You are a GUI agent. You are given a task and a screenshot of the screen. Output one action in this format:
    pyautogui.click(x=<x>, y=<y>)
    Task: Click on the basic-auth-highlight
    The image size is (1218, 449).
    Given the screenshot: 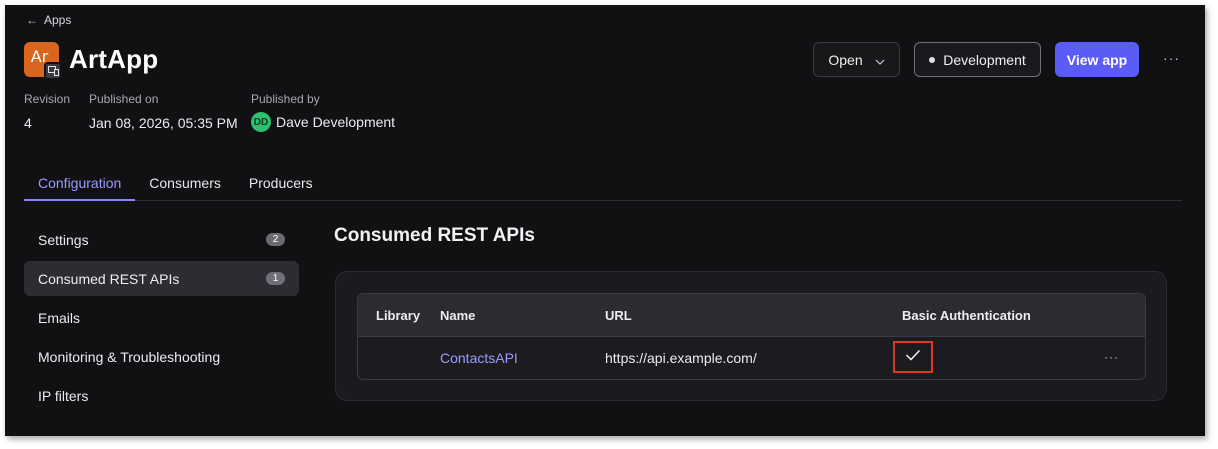 What is the action you would take?
    pyautogui.click(x=913, y=357)
    